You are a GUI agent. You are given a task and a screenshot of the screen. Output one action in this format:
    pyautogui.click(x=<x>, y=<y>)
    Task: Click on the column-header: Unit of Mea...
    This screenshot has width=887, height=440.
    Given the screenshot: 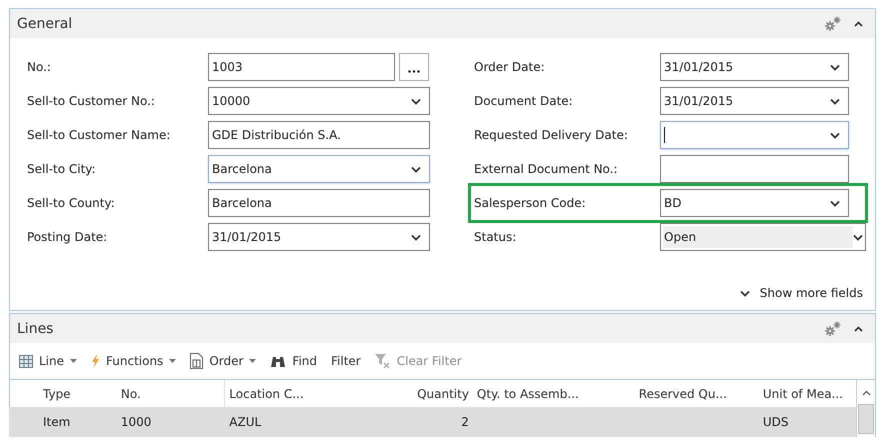 What is the action you would take?
    pyautogui.click(x=807, y=393)
    